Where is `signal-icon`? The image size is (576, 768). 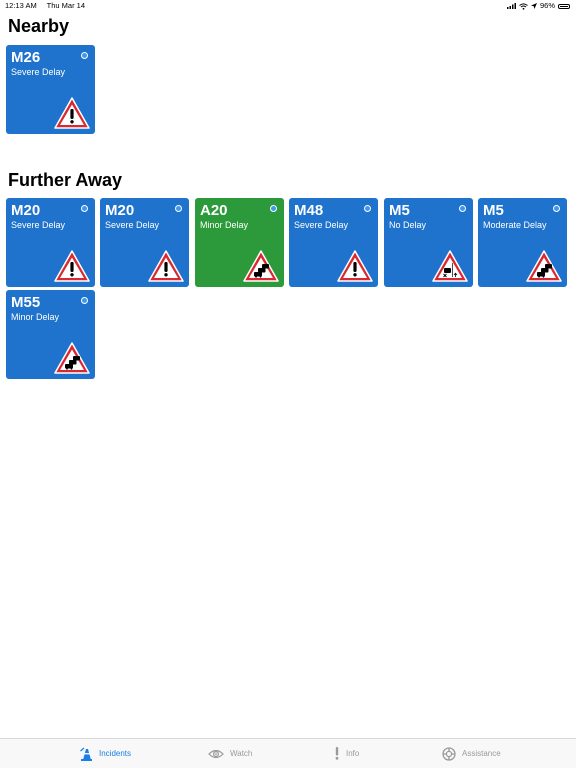 signal-icon is located at coordinates (511, 6).